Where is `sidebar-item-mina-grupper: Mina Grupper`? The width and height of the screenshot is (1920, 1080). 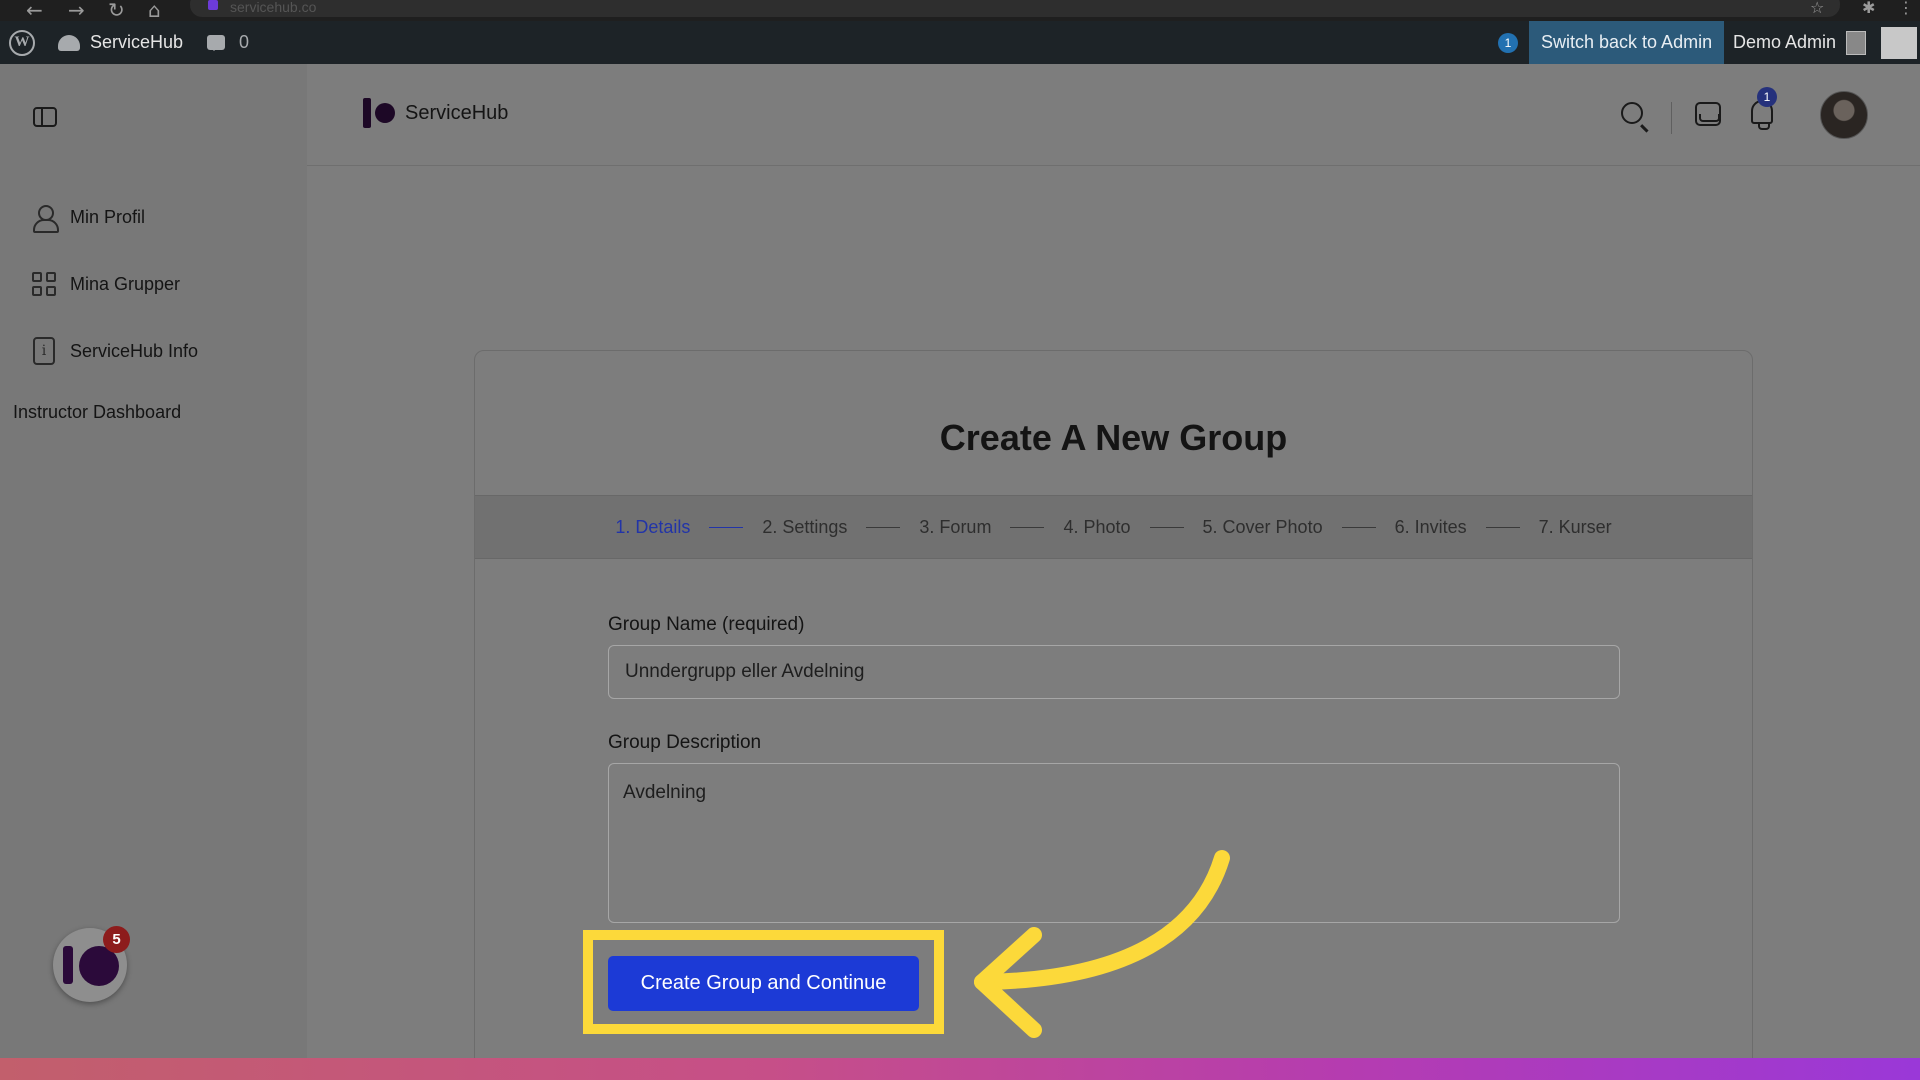
sidebar-item-mina-grupper: Mina Grupper is located at coordinates (105, 284).